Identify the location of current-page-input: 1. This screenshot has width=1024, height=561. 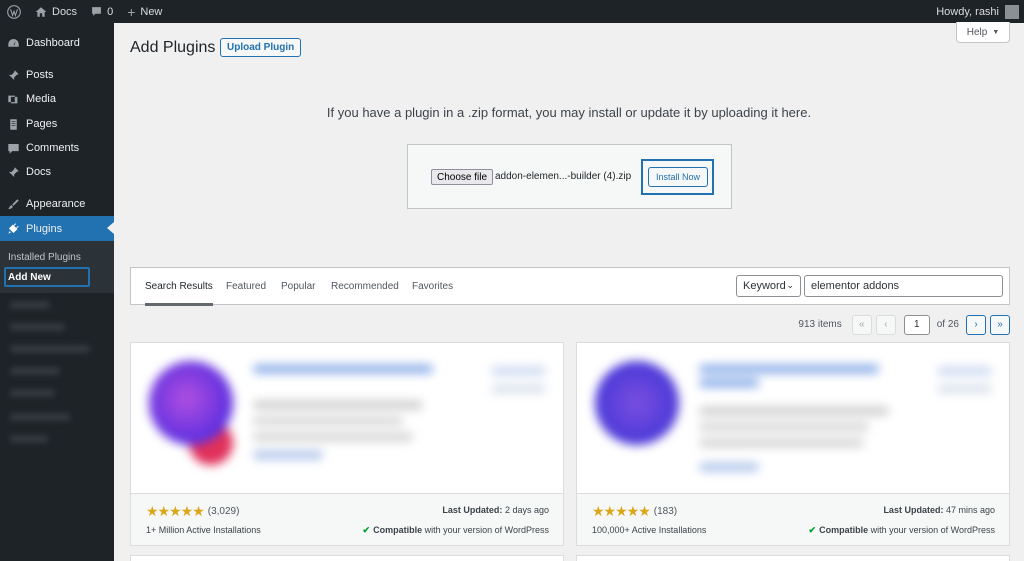
(916, 324).